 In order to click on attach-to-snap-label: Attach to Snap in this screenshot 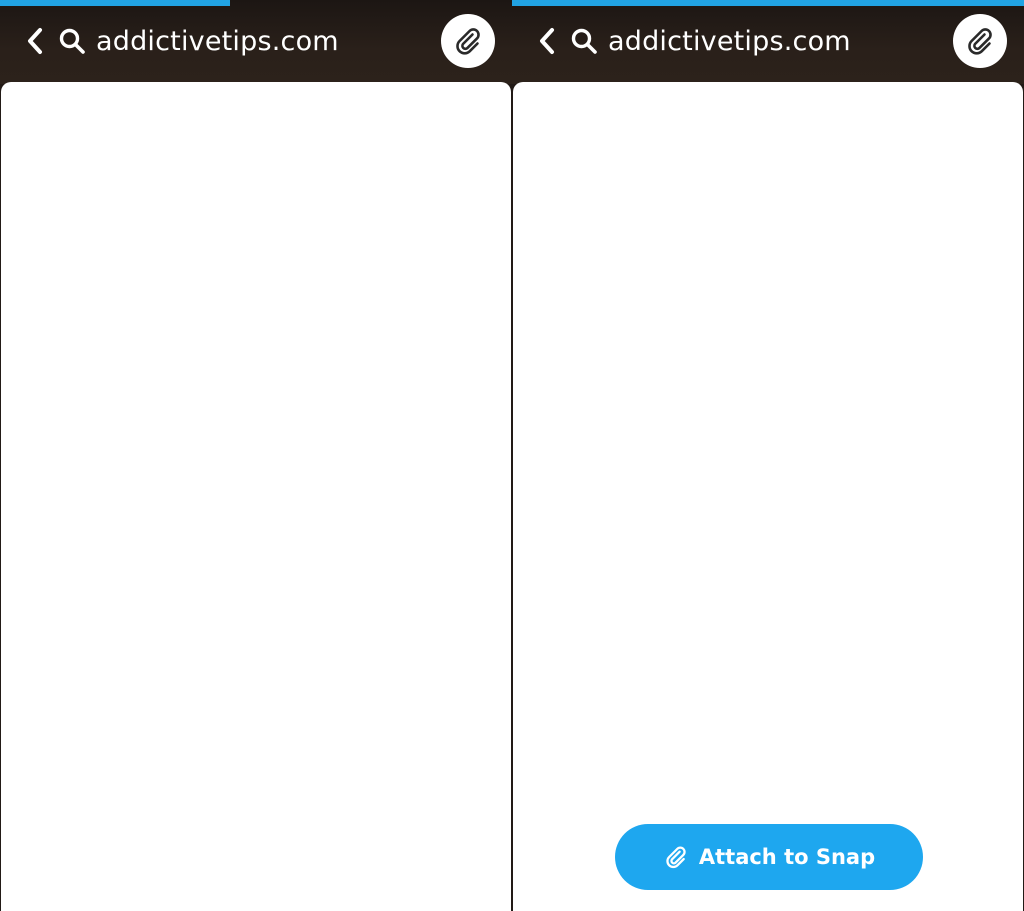, I will do `click(787, 857)`.